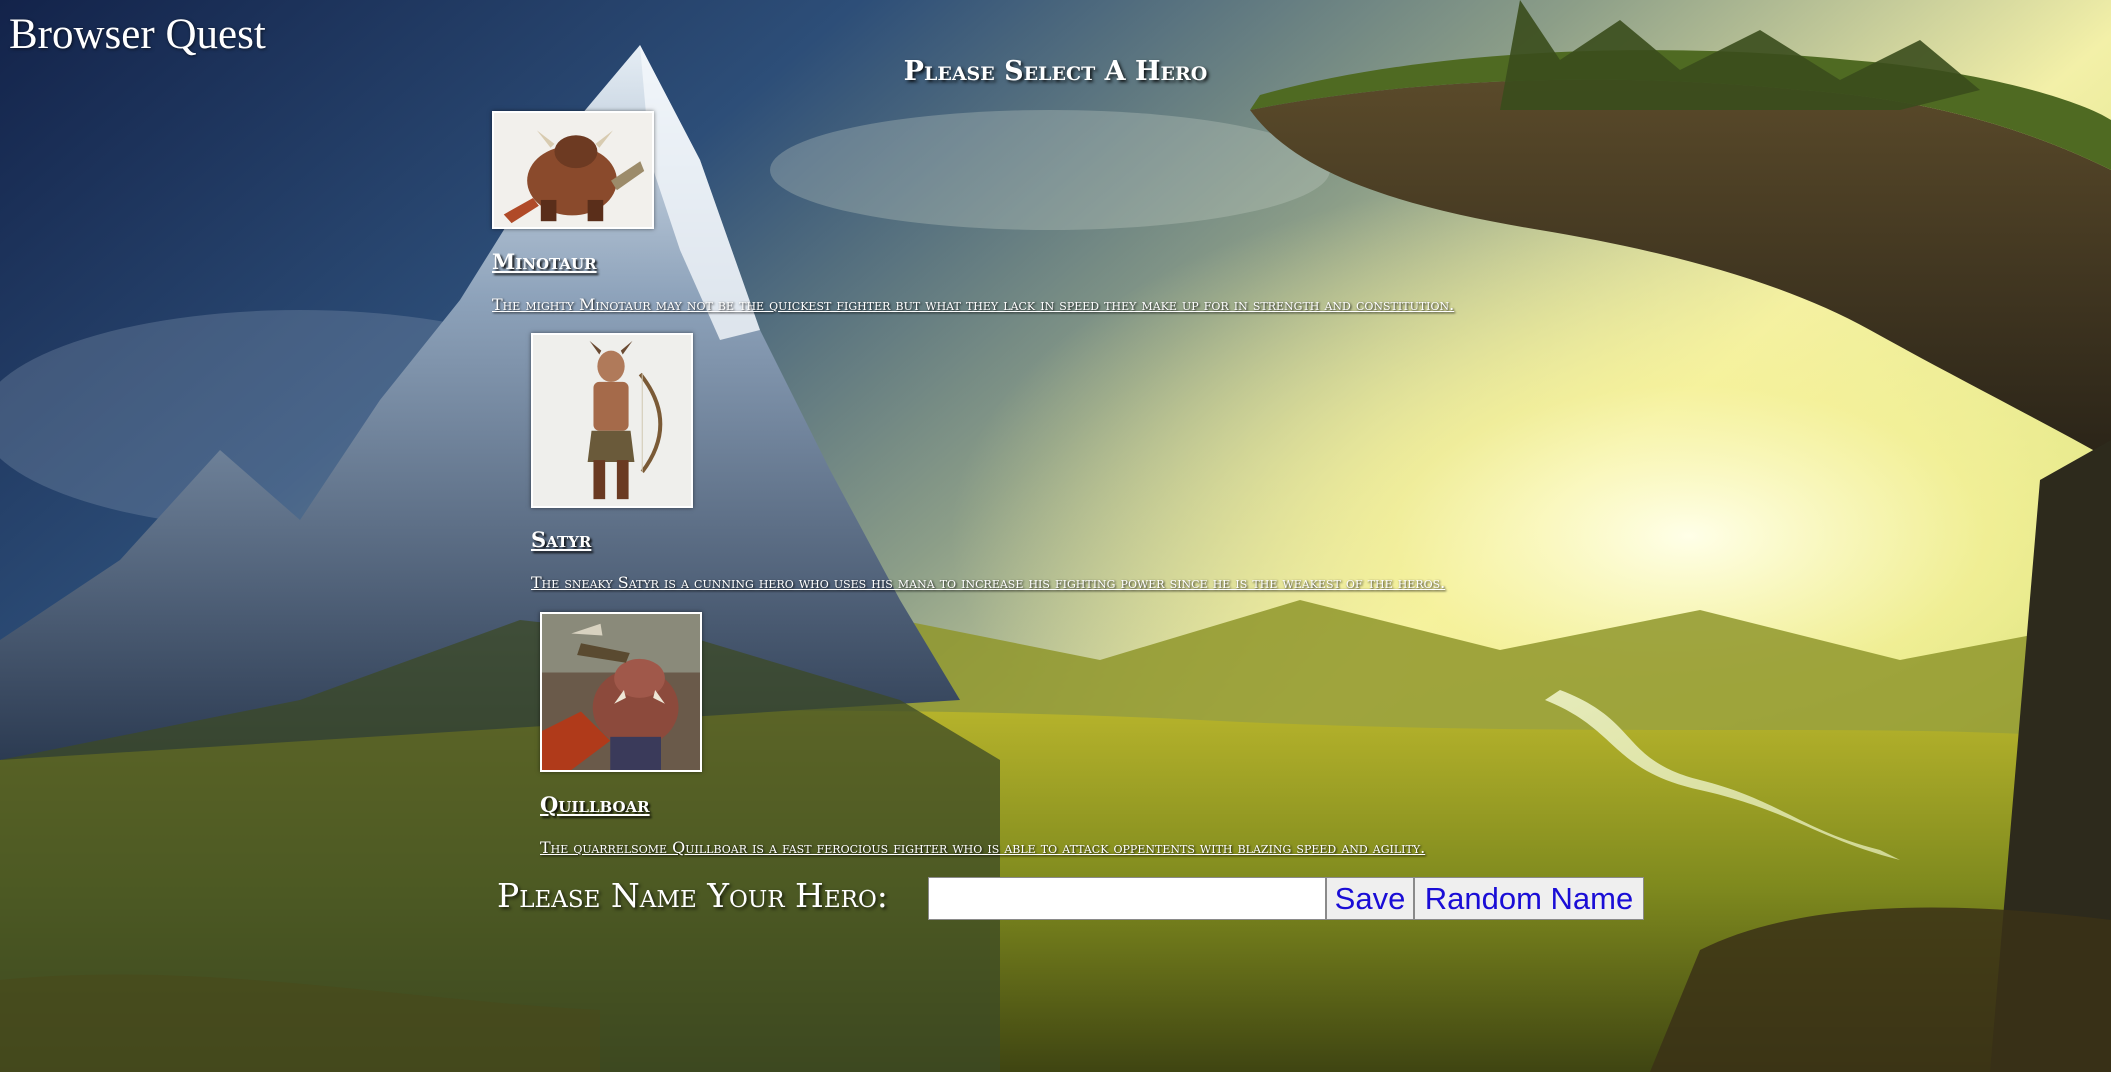 Image resolution: width=2111 pixels, height=1072 pixels. I want to click on random-name-button: Random Name, so click(1529, 898).